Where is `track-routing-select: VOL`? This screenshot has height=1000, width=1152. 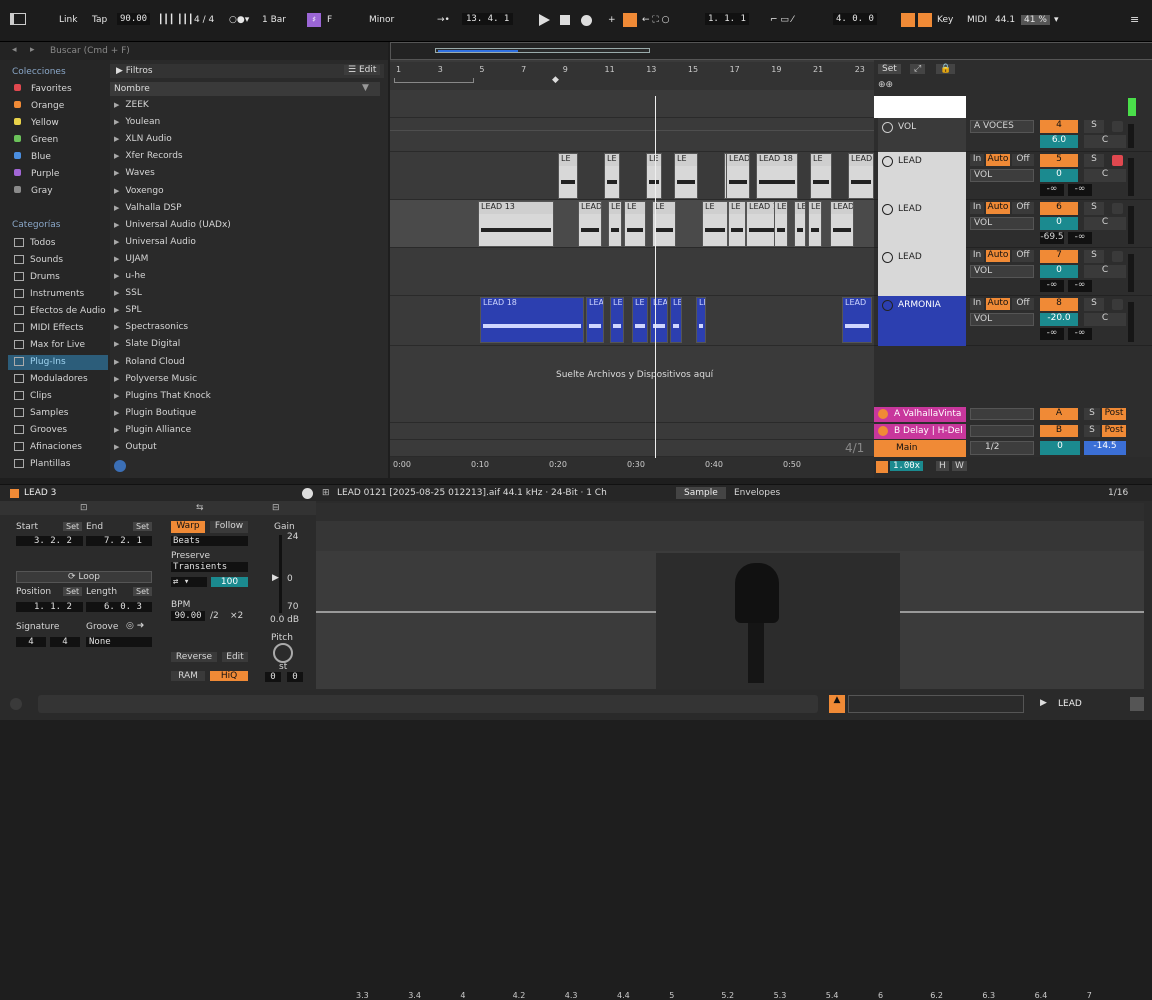 track-routing-select: VOL is located at coordinates (1002, 223).